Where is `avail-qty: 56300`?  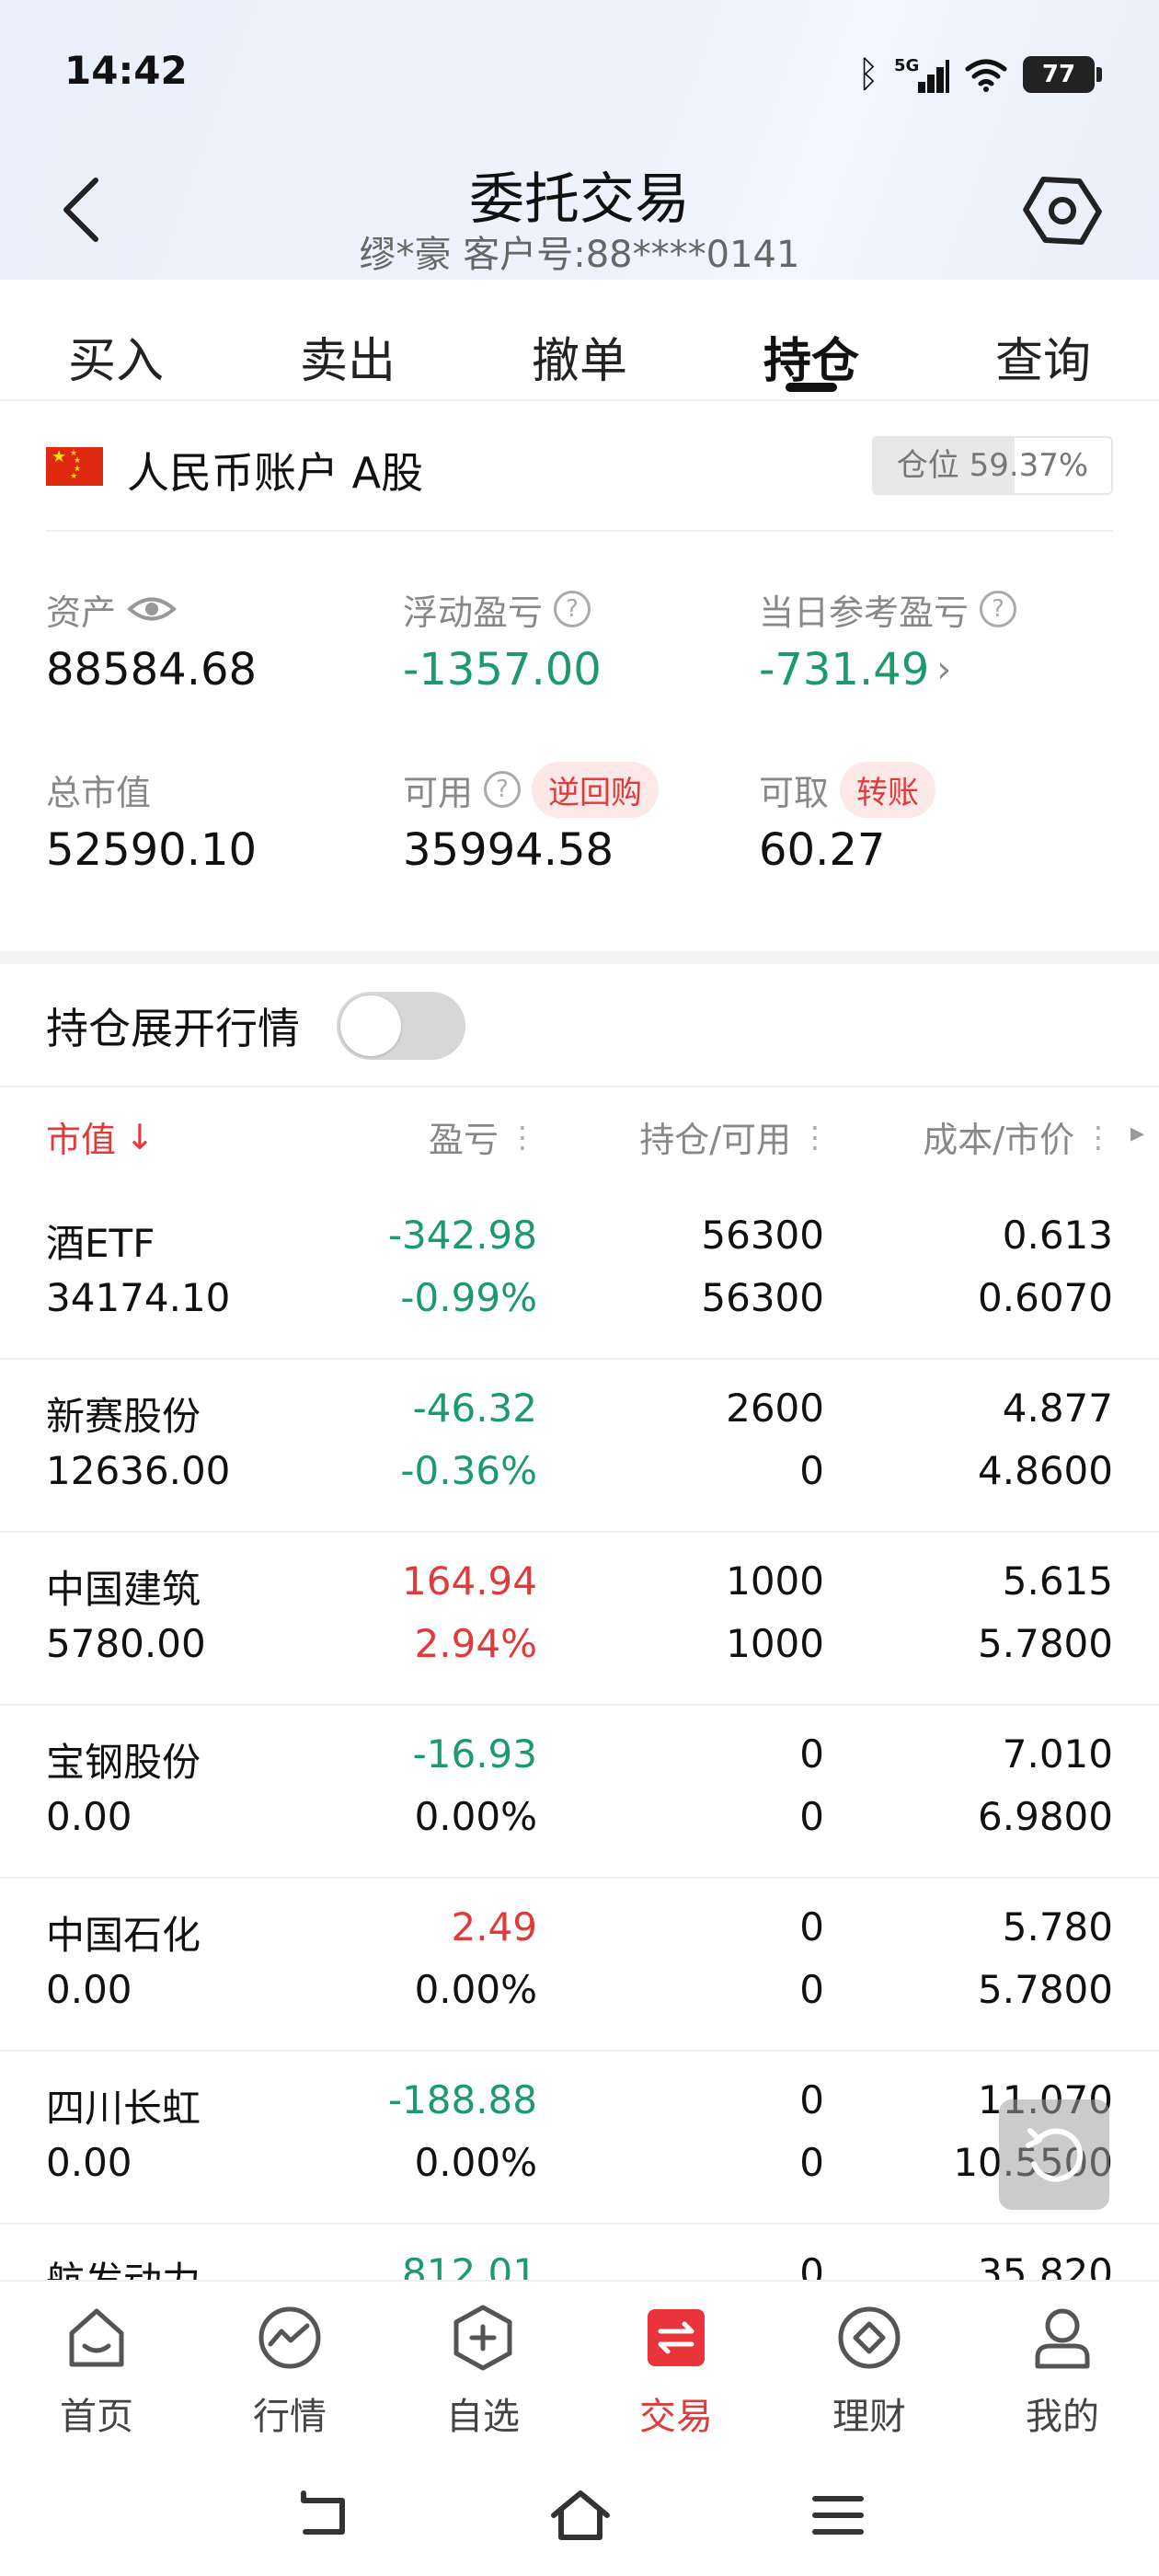 avail-qty: 56300 is located at coordinates (762, 1297).